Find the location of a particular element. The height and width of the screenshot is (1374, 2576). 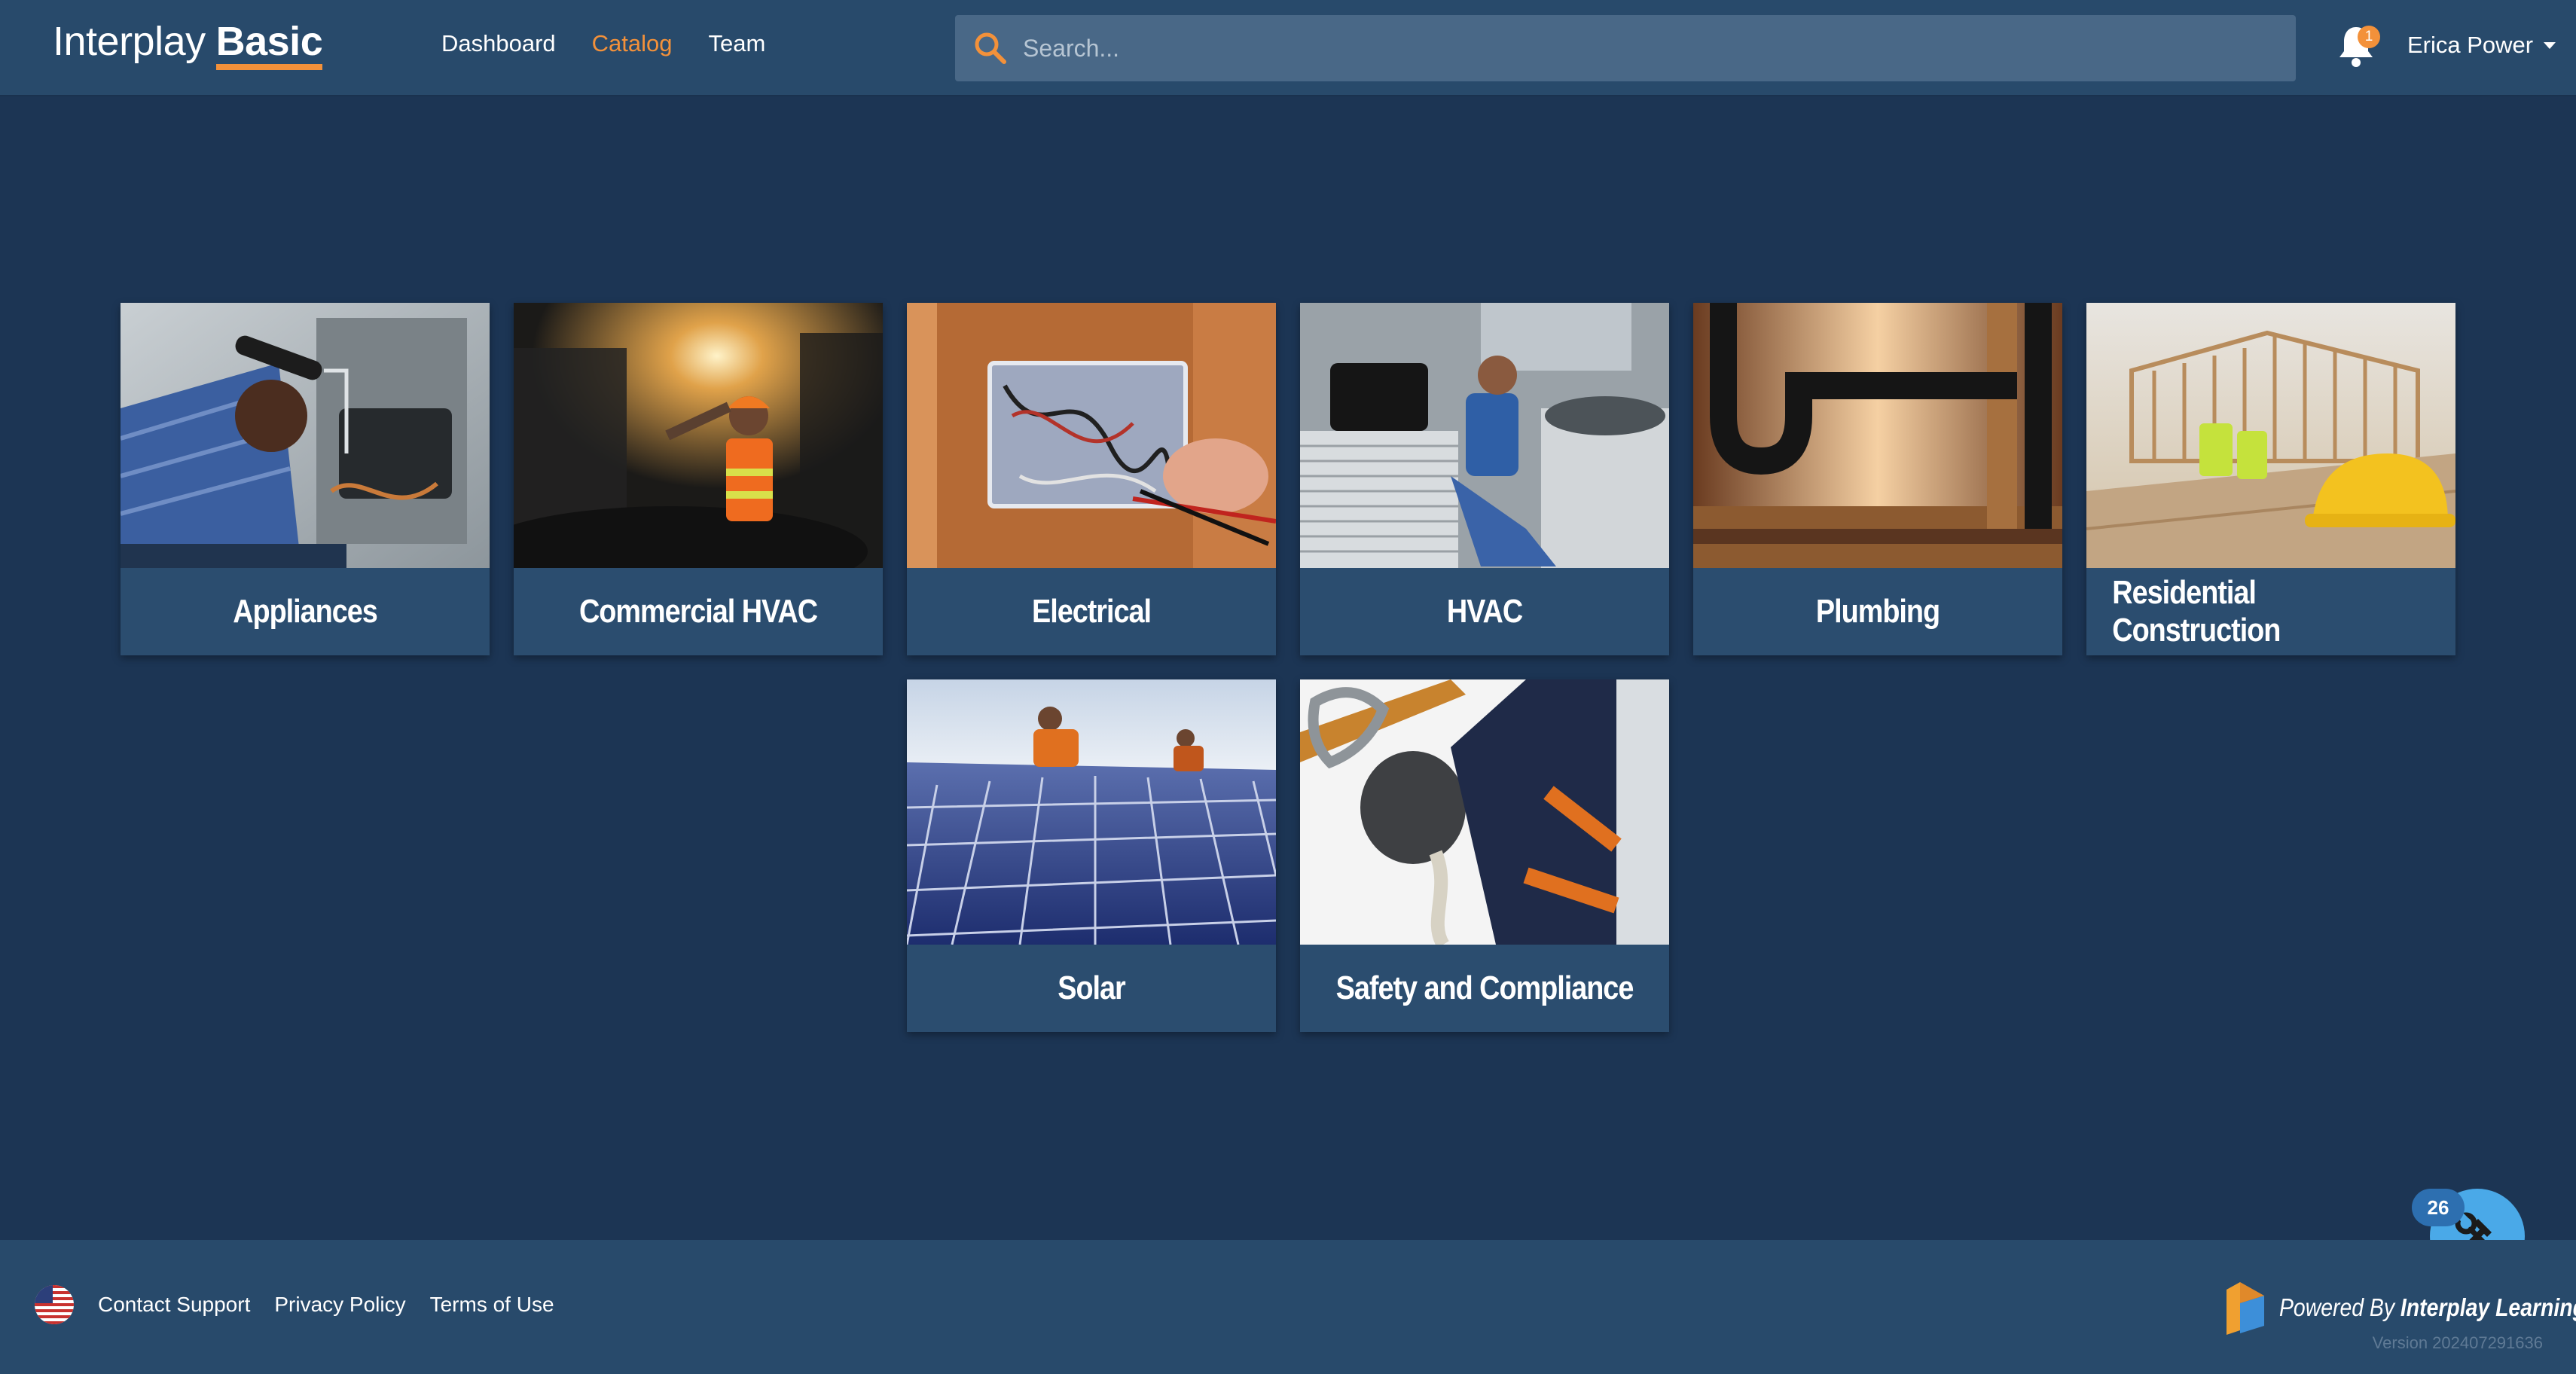

card-title: Plumbing is located at coordinates (1878, 611).